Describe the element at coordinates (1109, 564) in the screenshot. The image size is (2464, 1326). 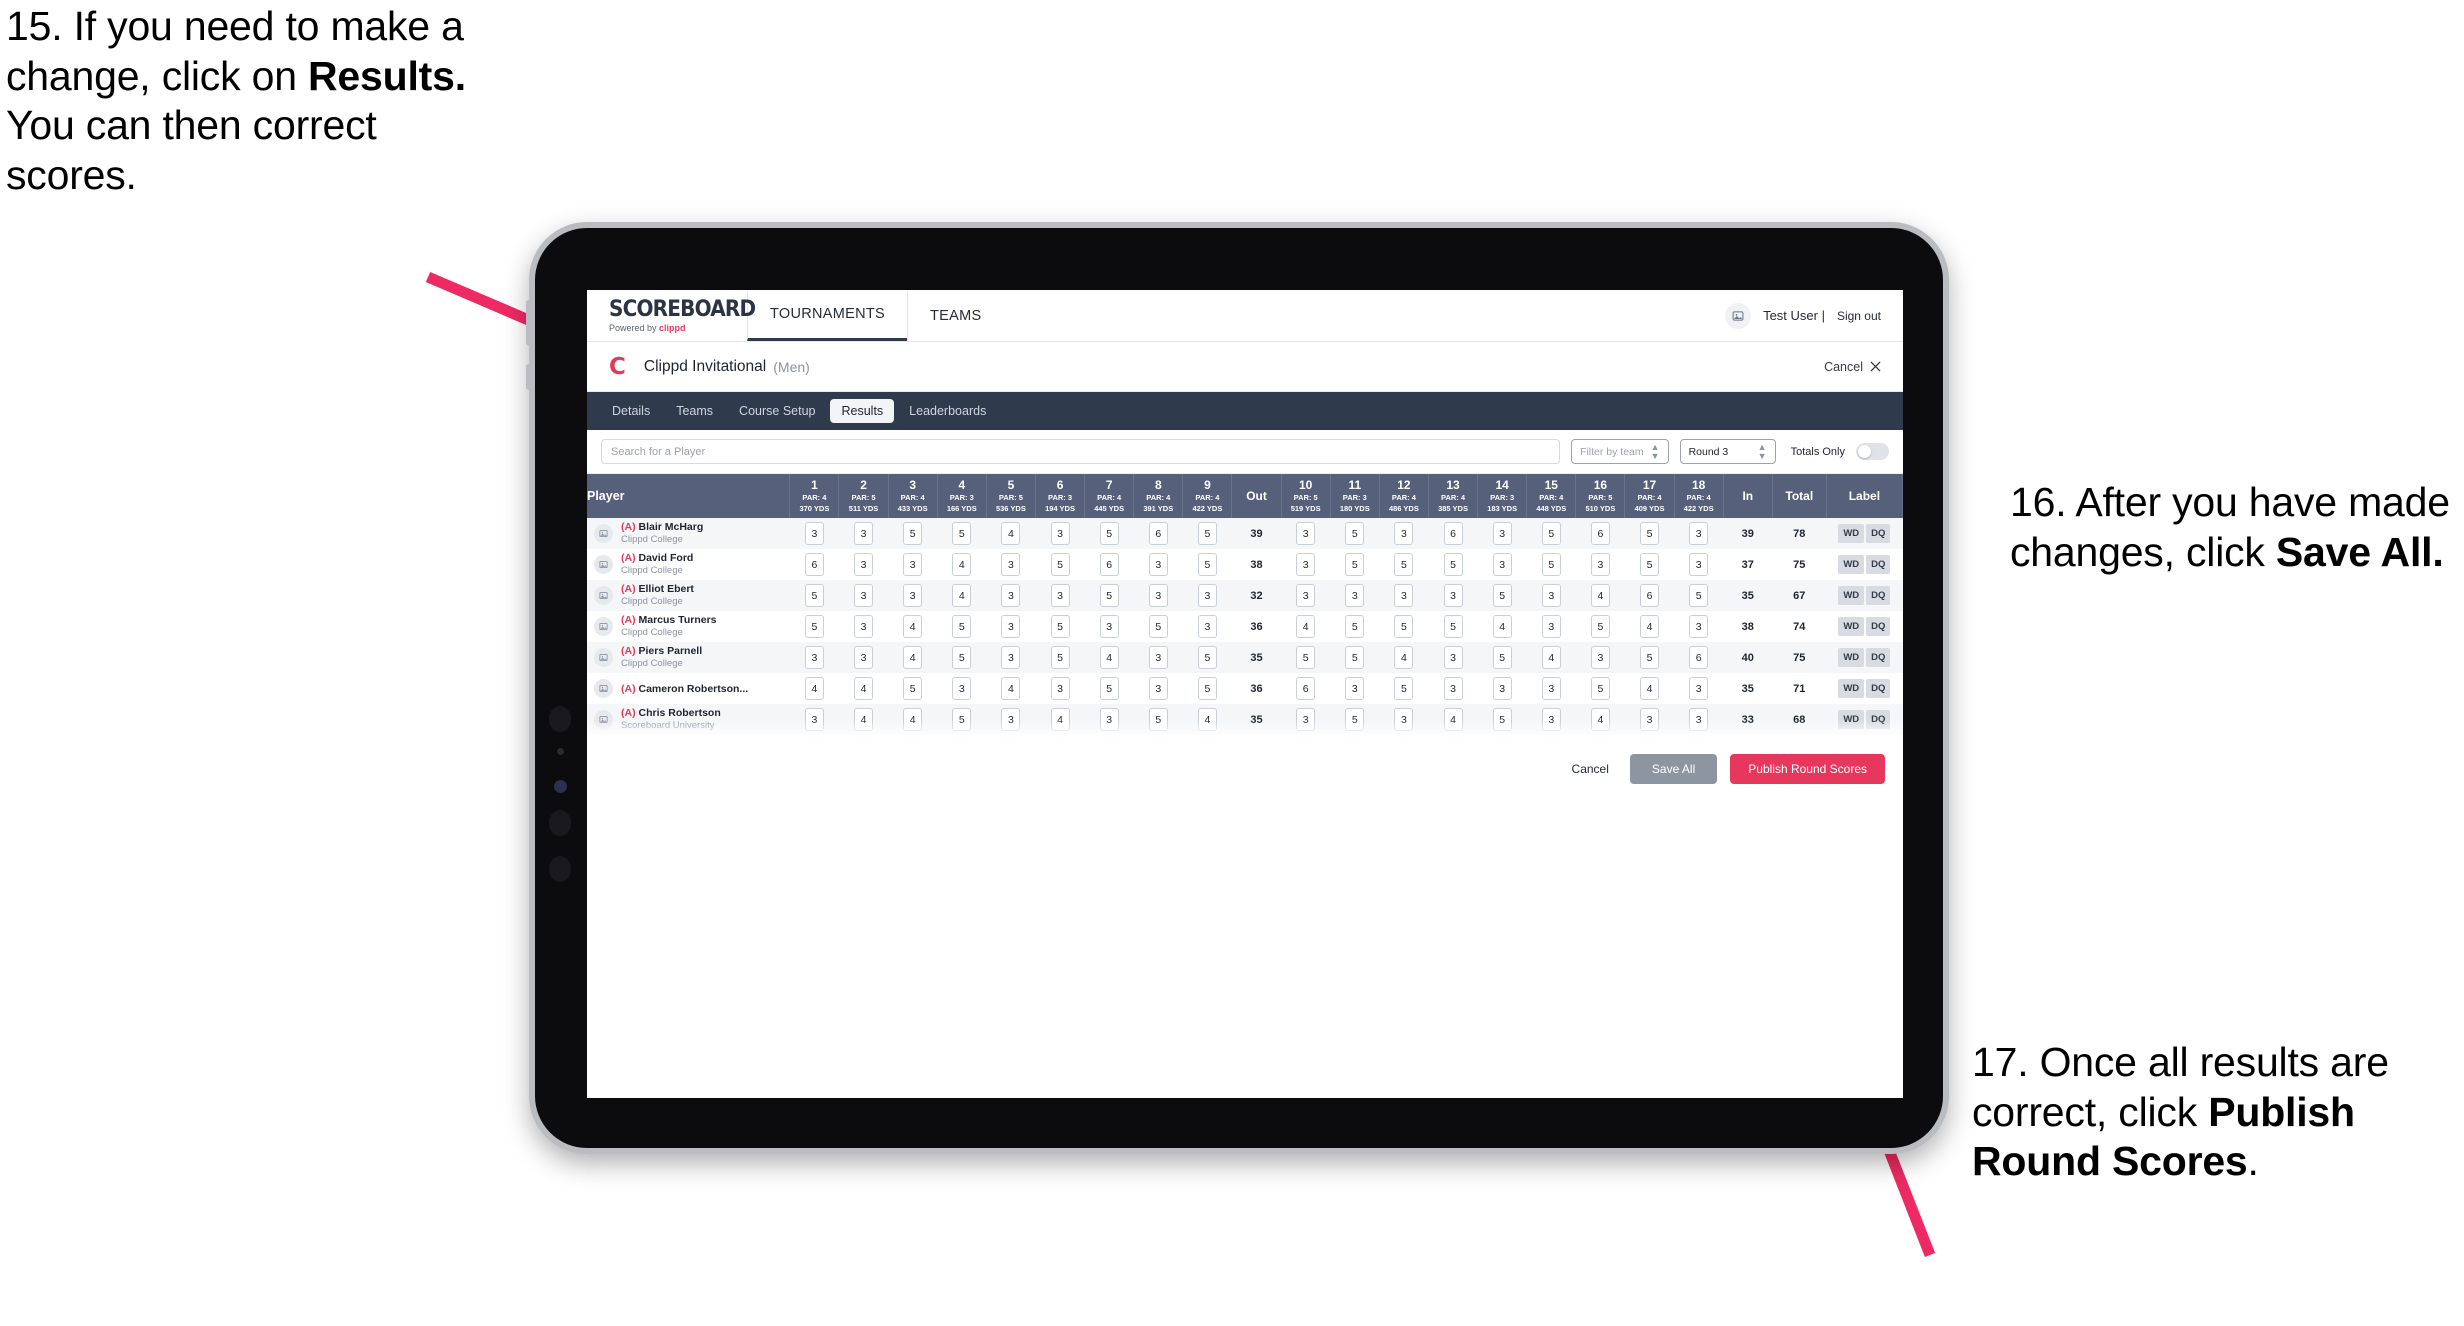
I see `score-cell-hole-7: 6` at that location.